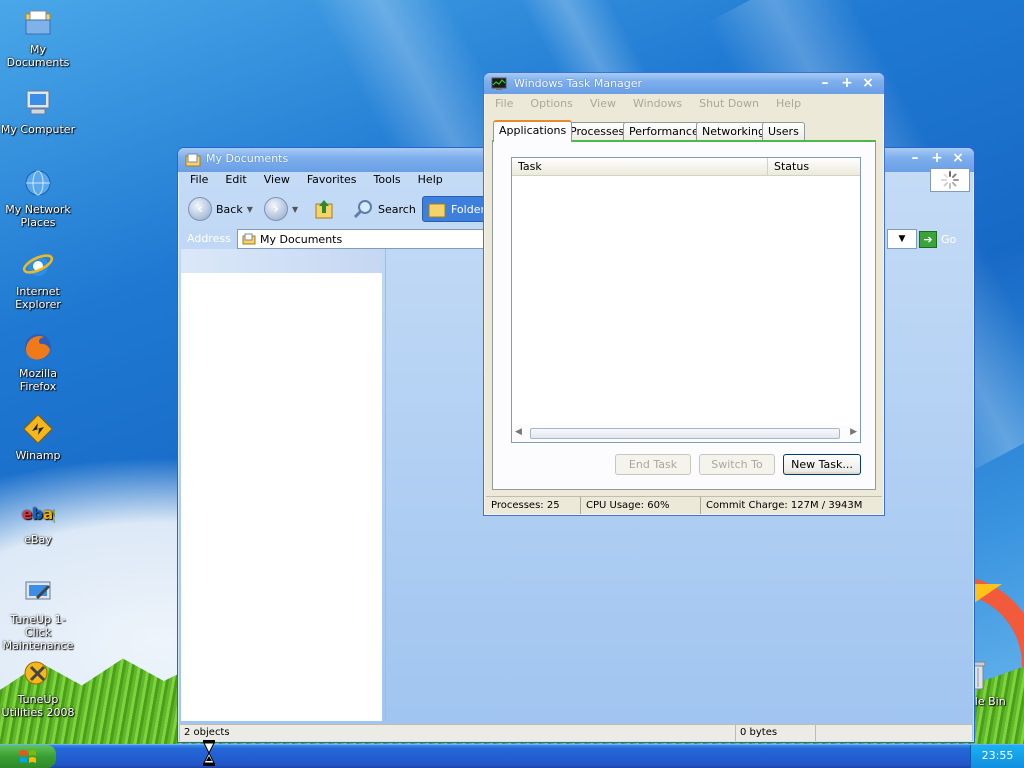  What do you see at coordinates (499, 83) in the screenshot?
I see `task-manager-icon` at bounding box center [499, 83].